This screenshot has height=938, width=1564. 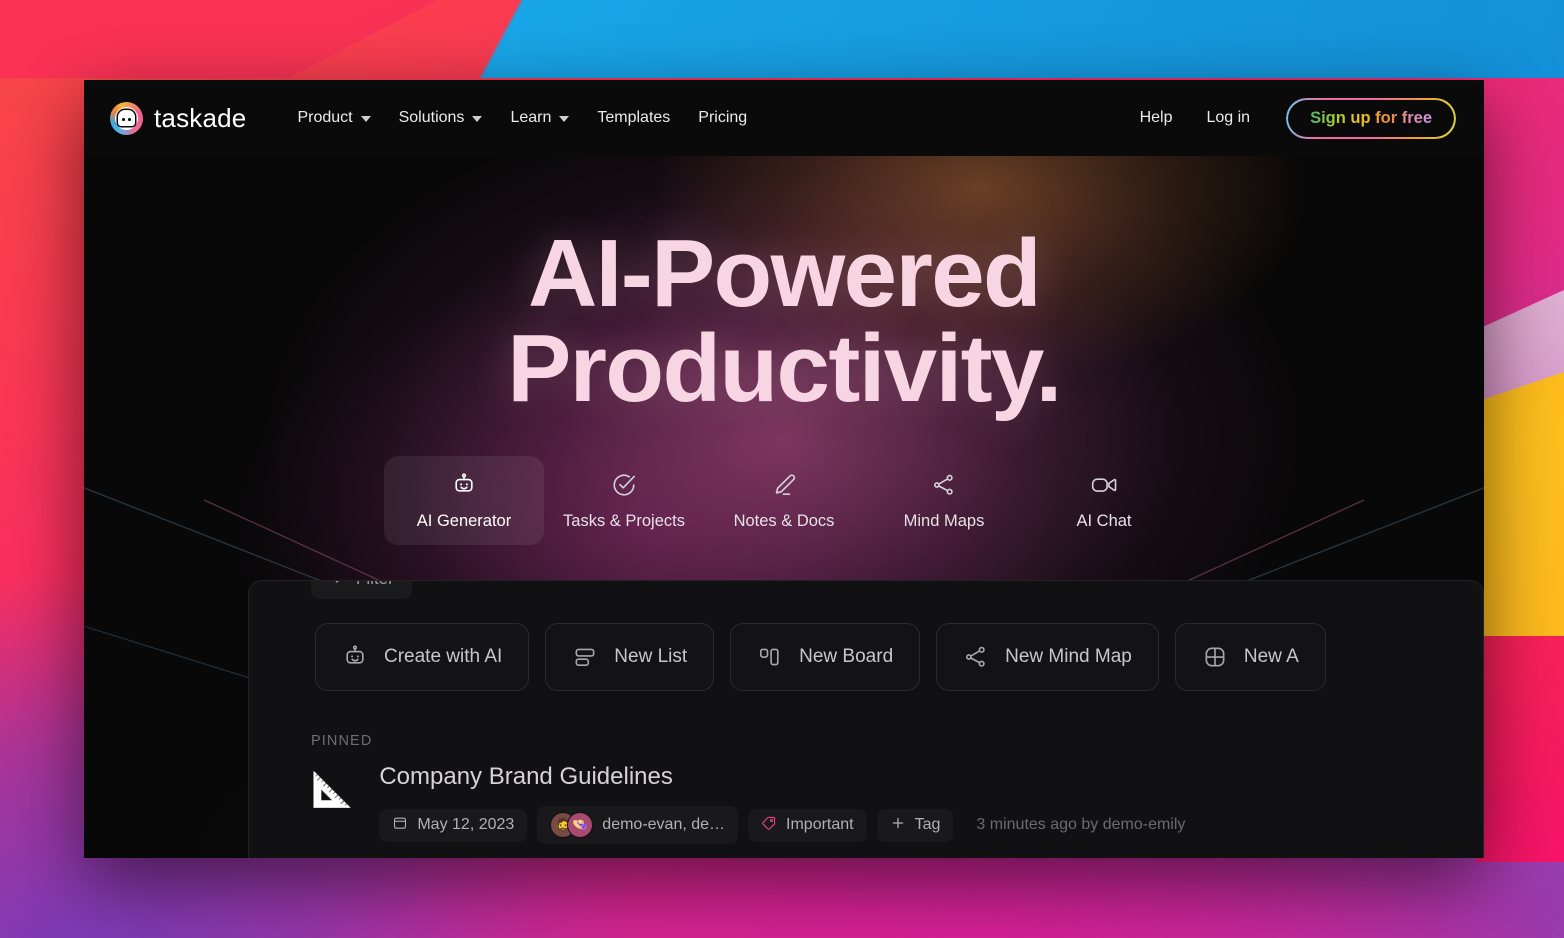 I want to click on new-list-label: New List, so click(x=651, y=656).